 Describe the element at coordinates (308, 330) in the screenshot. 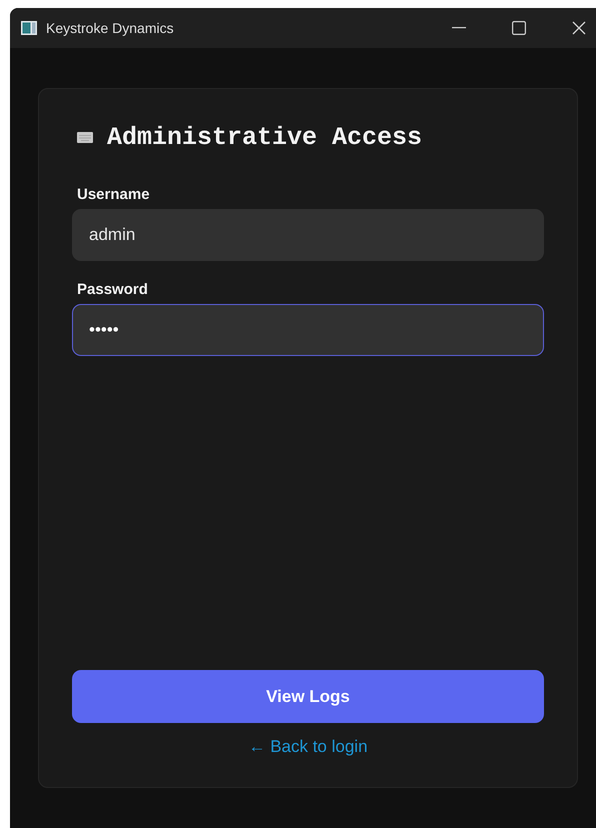

I see `input-field: •••••` at that location.